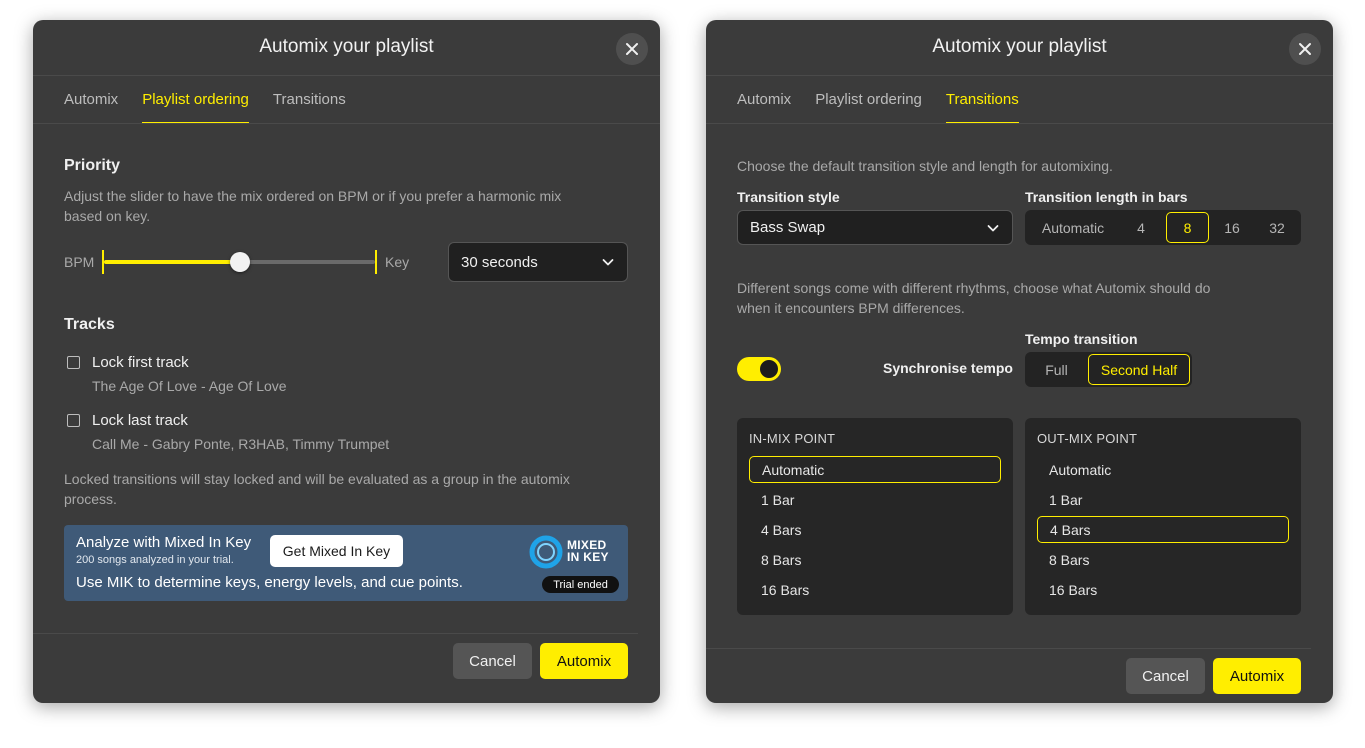 This screenshot has width=1365, height=748. Describe the element at coordinates (336, 551) in the screenshot. I see `get-mixed-in-key-button: Get Mixed In Key` at that location.